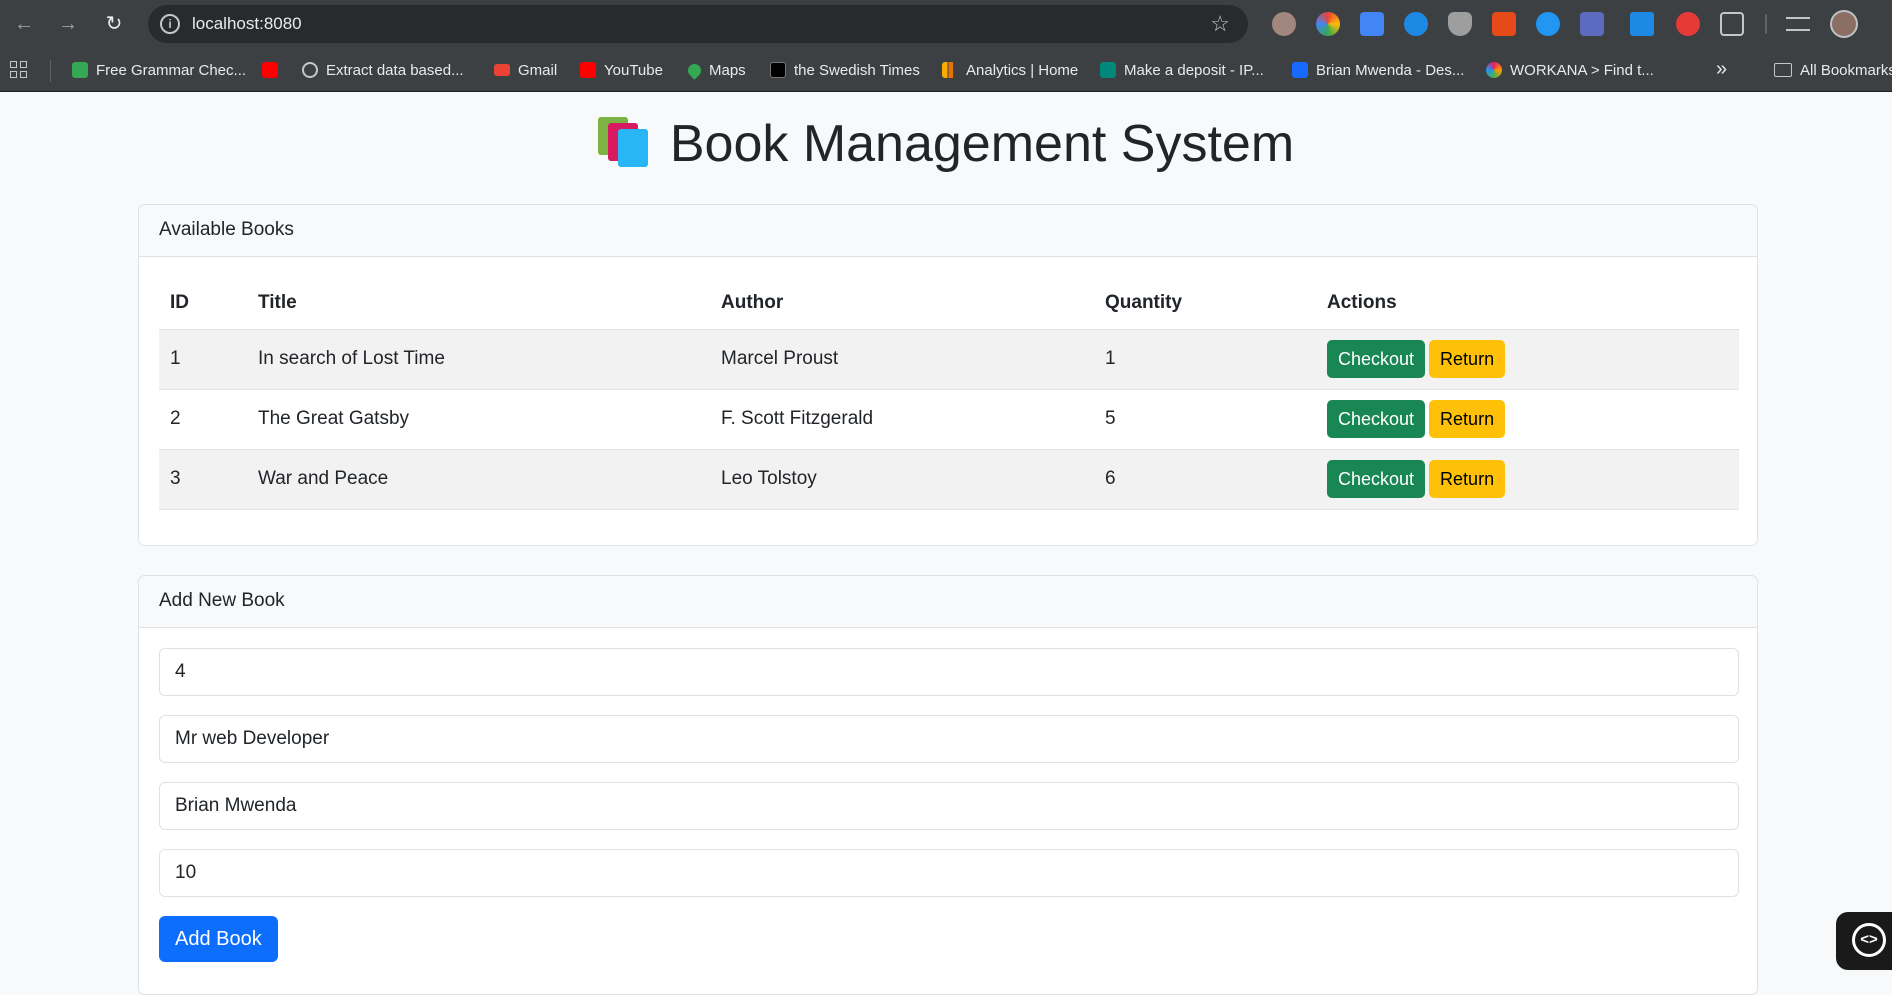  I want to click on browser-toolbar: ← → ↻ i localhost:8080 ☆, so click(946, 24).